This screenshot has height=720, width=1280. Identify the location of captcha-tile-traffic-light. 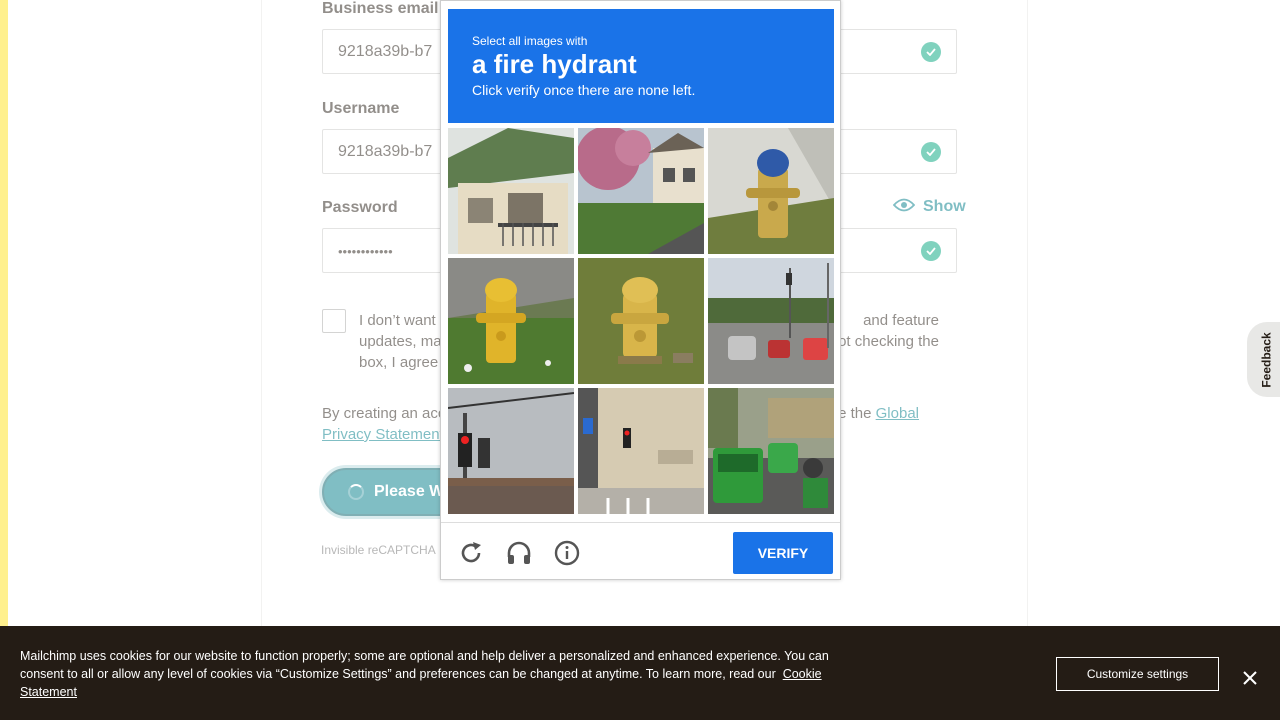
(511, 451).